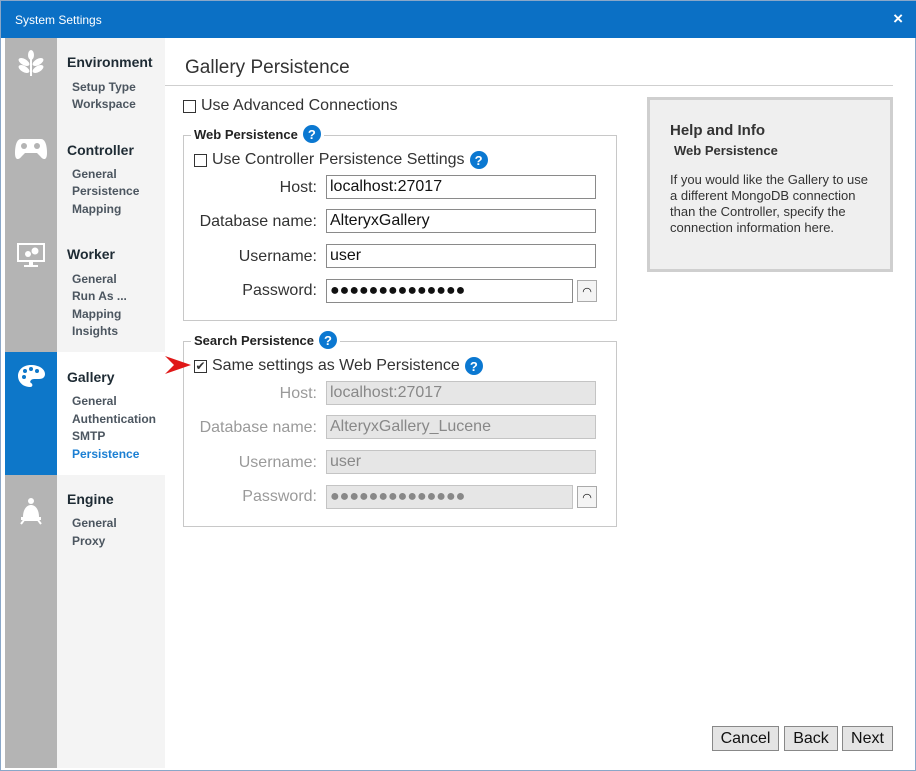  I want to click on password-input, so click(449, 291).